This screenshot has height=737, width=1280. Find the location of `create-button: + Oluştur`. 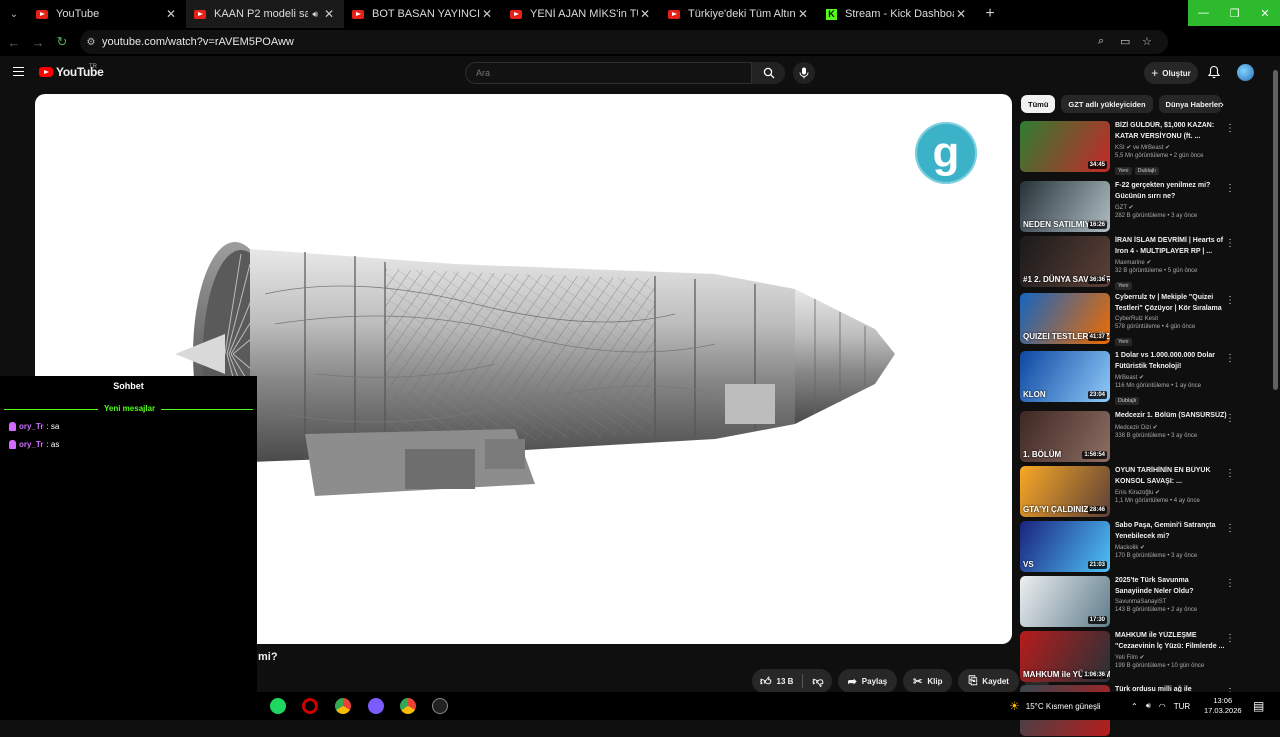

create-button: + Oluştur is located at coordinates (1171, 73).